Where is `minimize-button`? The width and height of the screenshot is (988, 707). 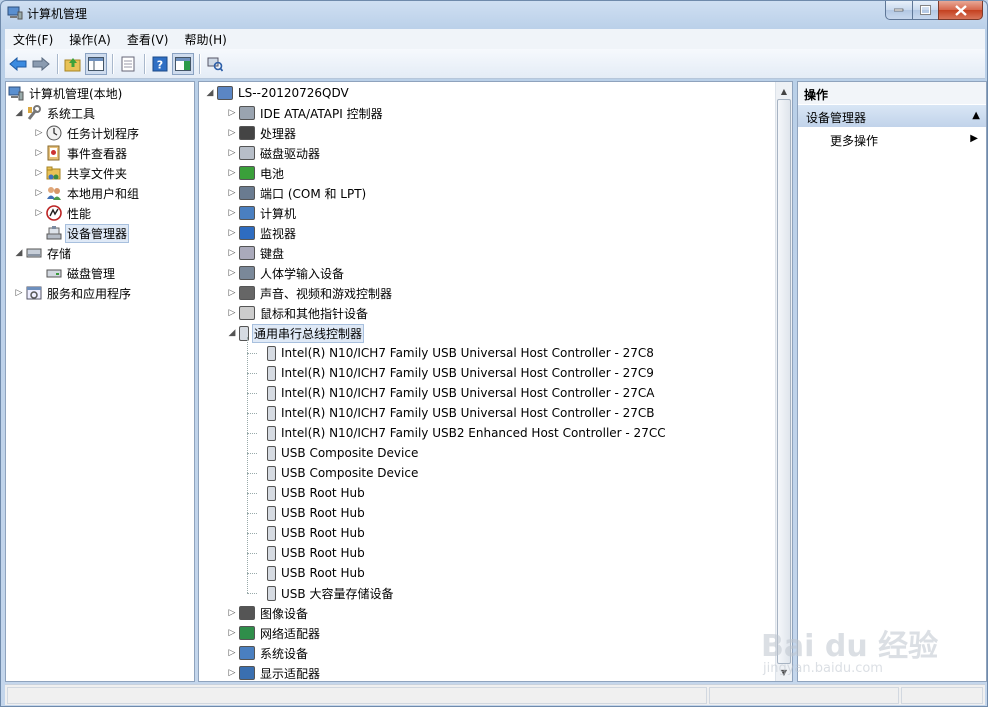
minimize-button is located at coordinates (899, 10).